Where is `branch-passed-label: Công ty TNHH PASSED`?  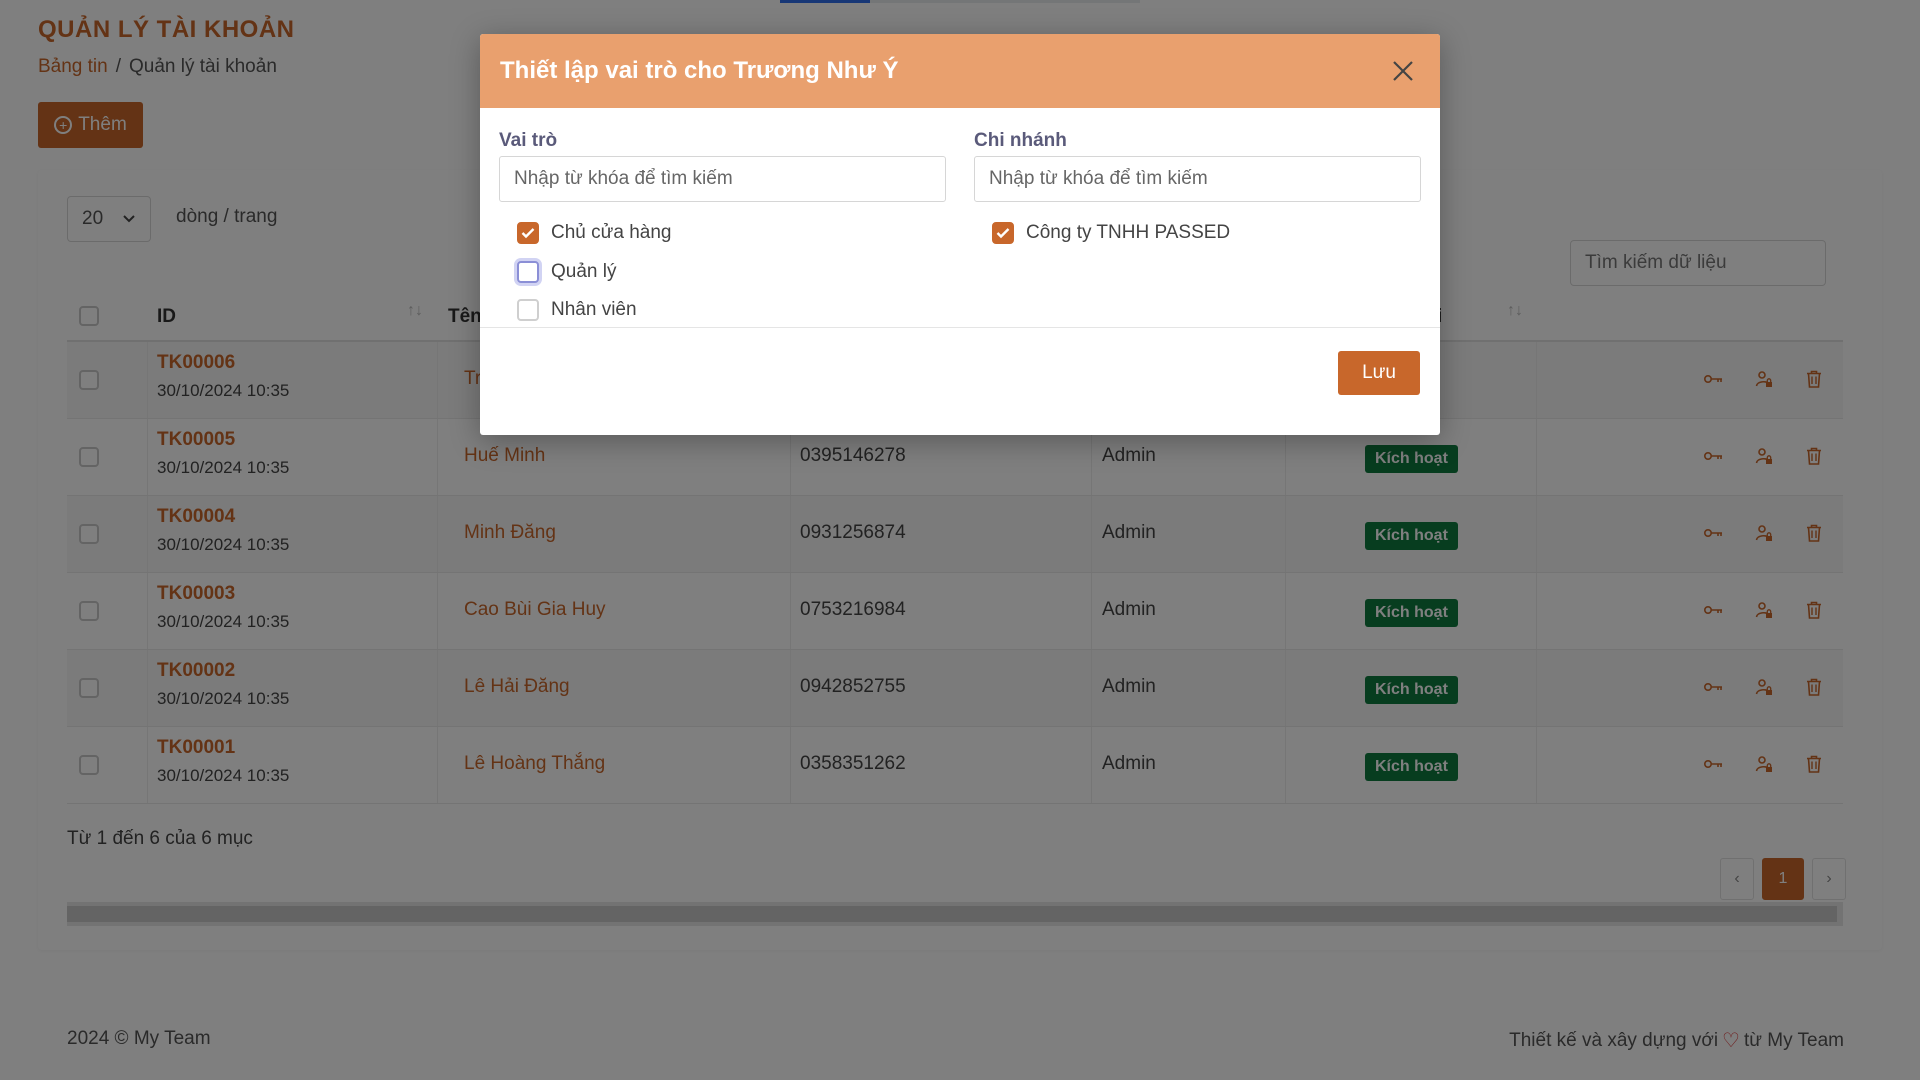
branch-passed-label: Công ty TNHH PASSED is located at coordinates (1128, 232).